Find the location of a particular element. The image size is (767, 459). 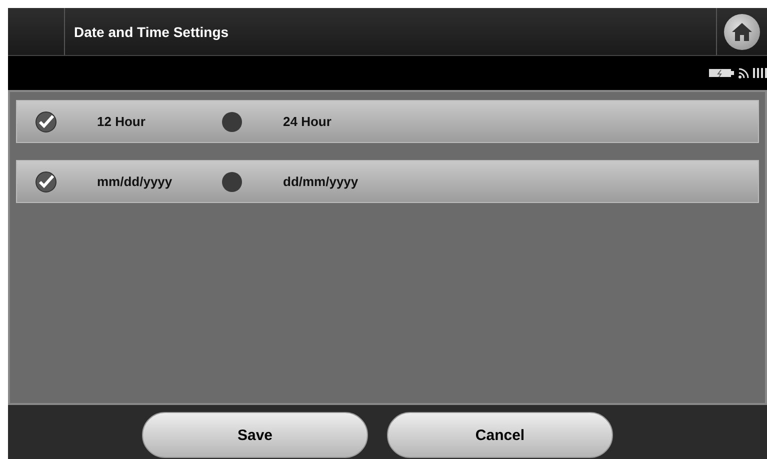

wireless-icon is located at coordinates (744, 73).